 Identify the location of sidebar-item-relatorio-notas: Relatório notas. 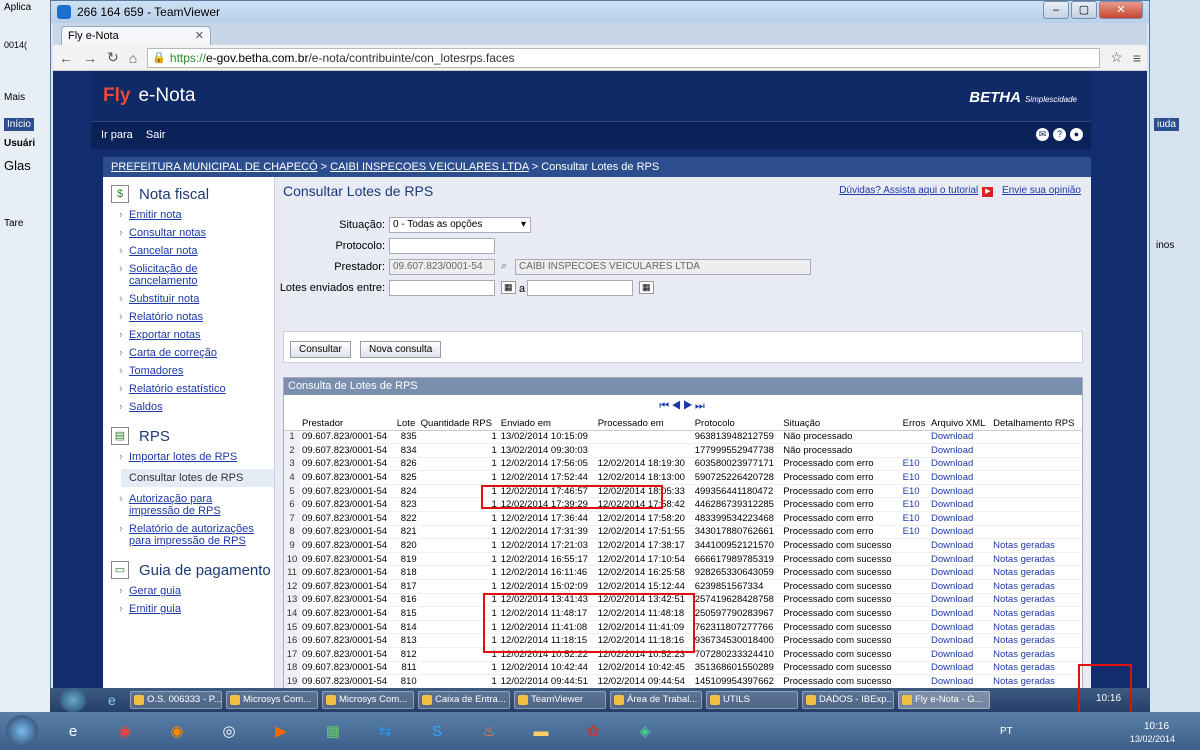
(196, 317).